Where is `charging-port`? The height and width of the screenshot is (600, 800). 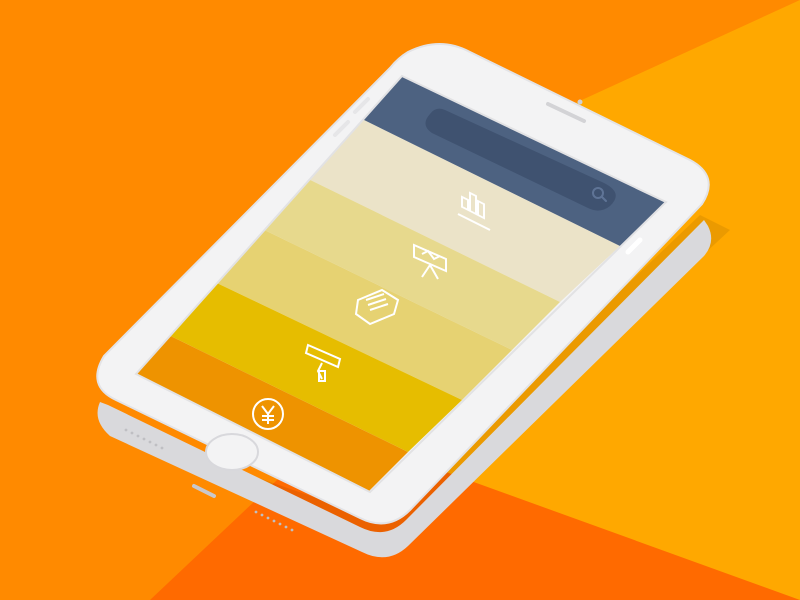
charging-port is located at coordinates (204, 491).